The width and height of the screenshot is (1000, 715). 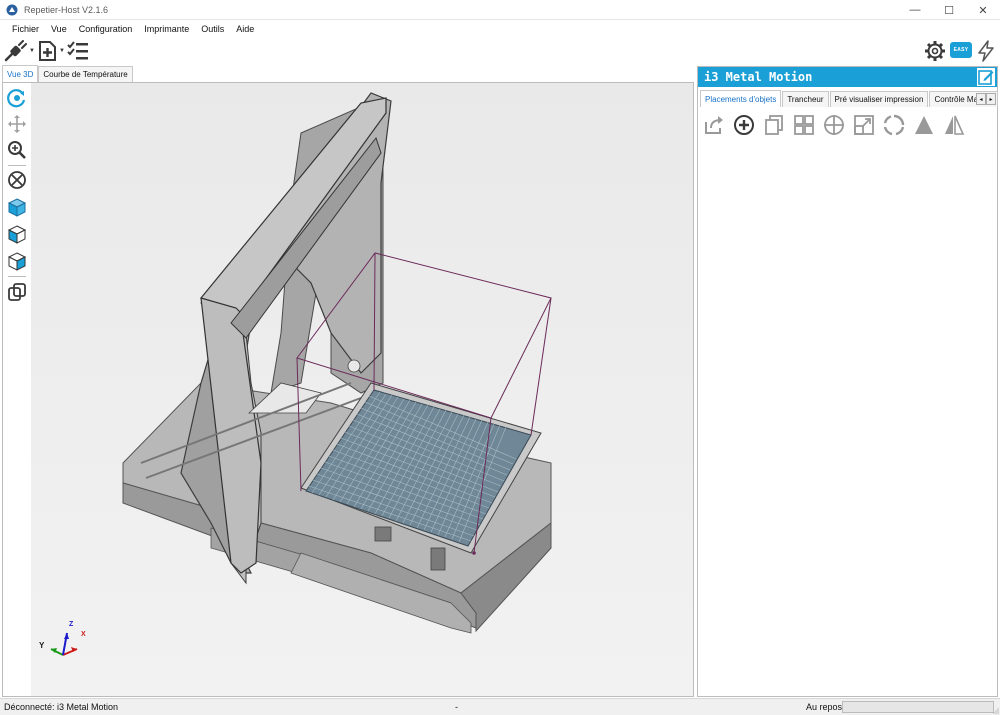 What do you see at coordinates (66, 9) in the screenshot?
I see `window-title: Repetier-Host V2.1.6` at bounding box center [66, 9].